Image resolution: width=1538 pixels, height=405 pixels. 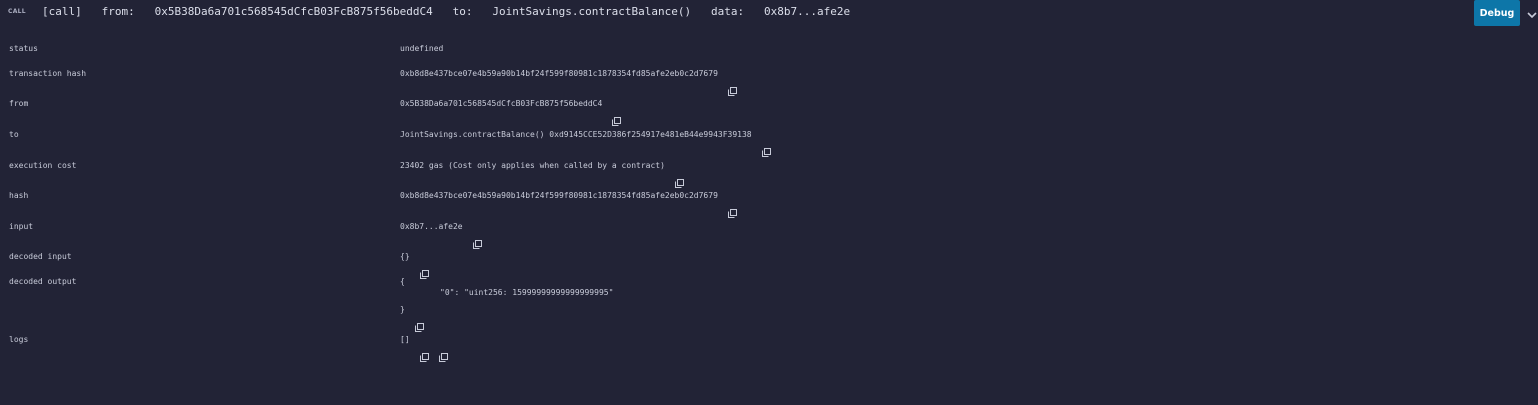 What do you see at coordinates (441, 235) in the screenshot?
I see `input-value: 0x8b7...afe2e` at bounding box center [441, 235].